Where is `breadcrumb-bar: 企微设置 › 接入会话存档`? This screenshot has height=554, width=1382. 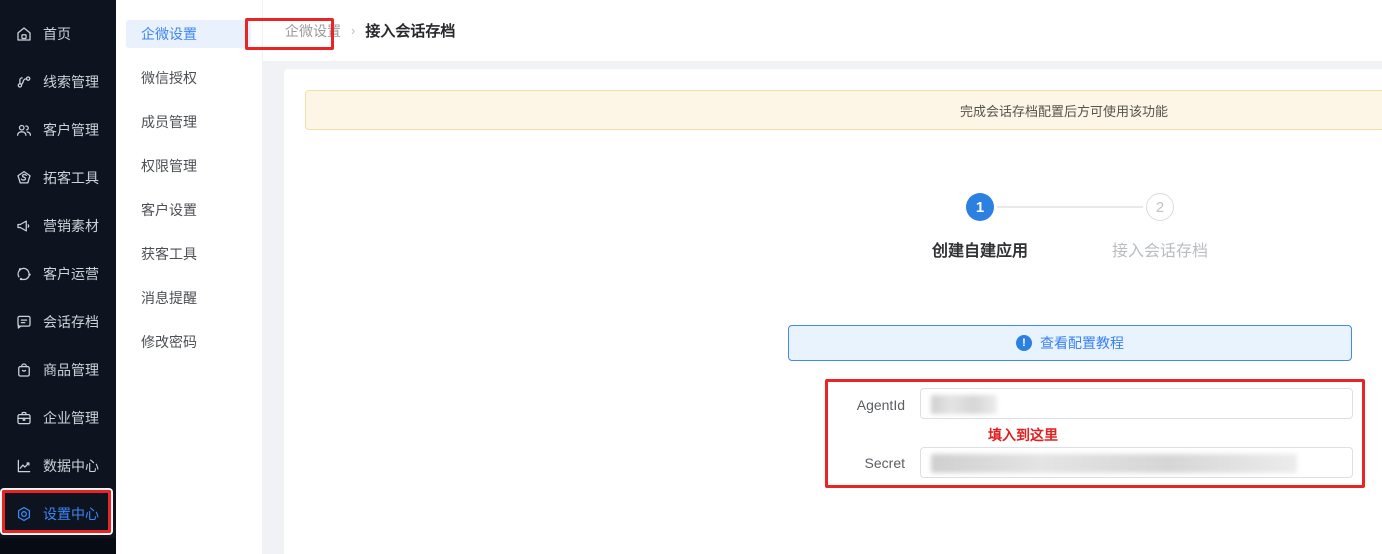 breadcrumb-bar: 企微设置 › 接入会话存档 is located at coordinates (822, 31).